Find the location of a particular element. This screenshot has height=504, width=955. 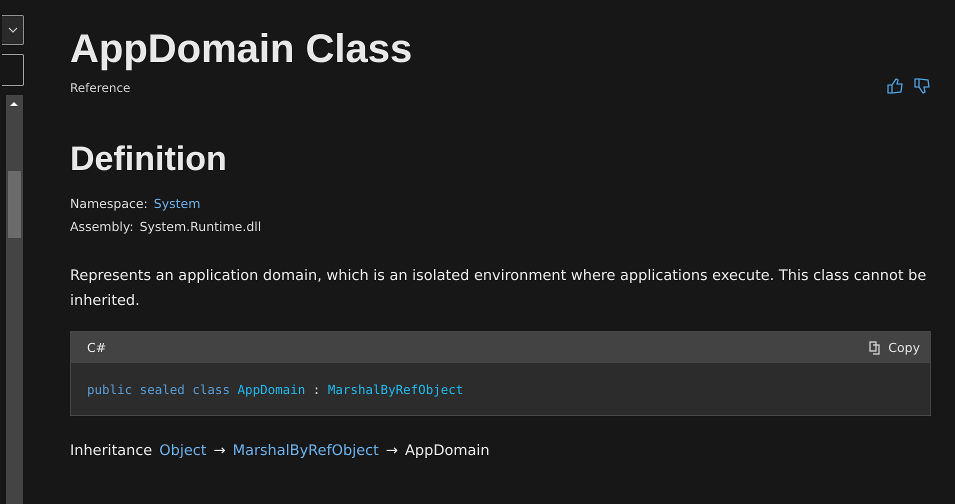

page-title: AppDomain Class is located at coordinates (241, 49).